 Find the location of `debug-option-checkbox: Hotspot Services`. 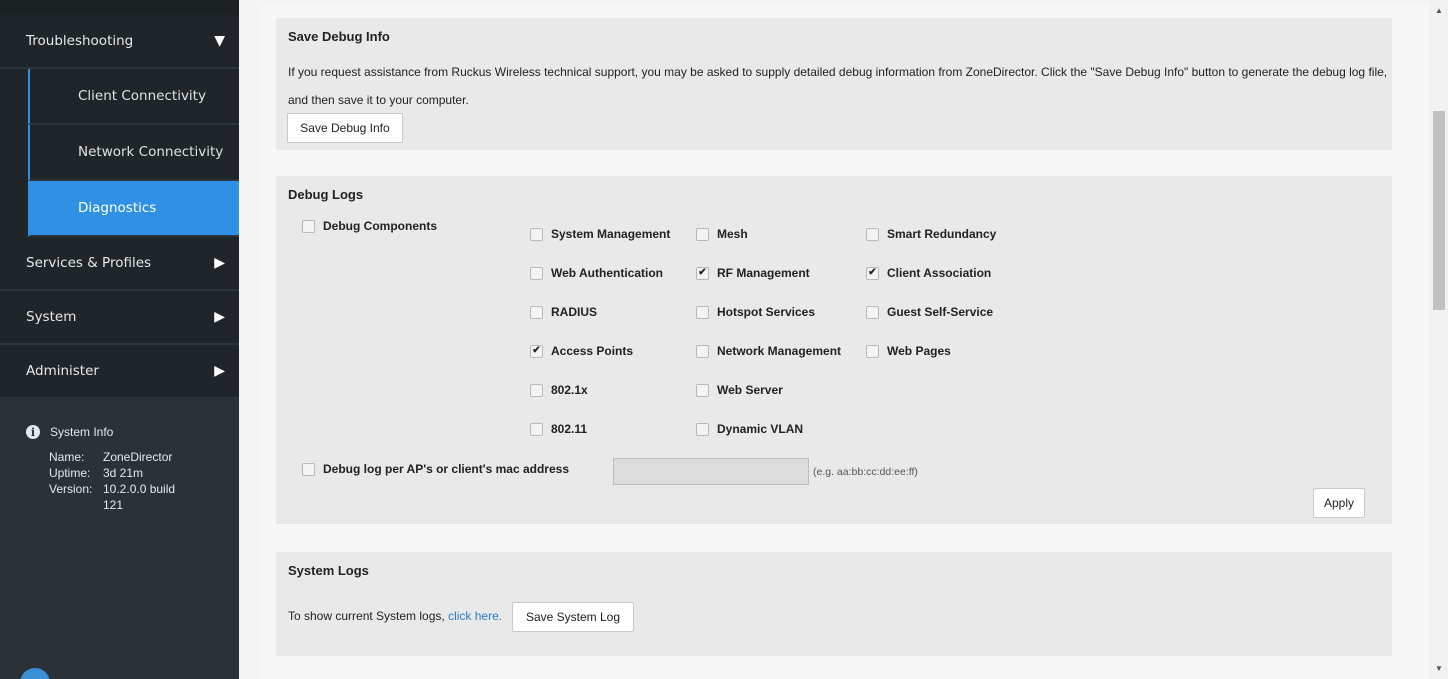

debug-option-checkbox: Hotspot Services is located at coordinates (755, 312).